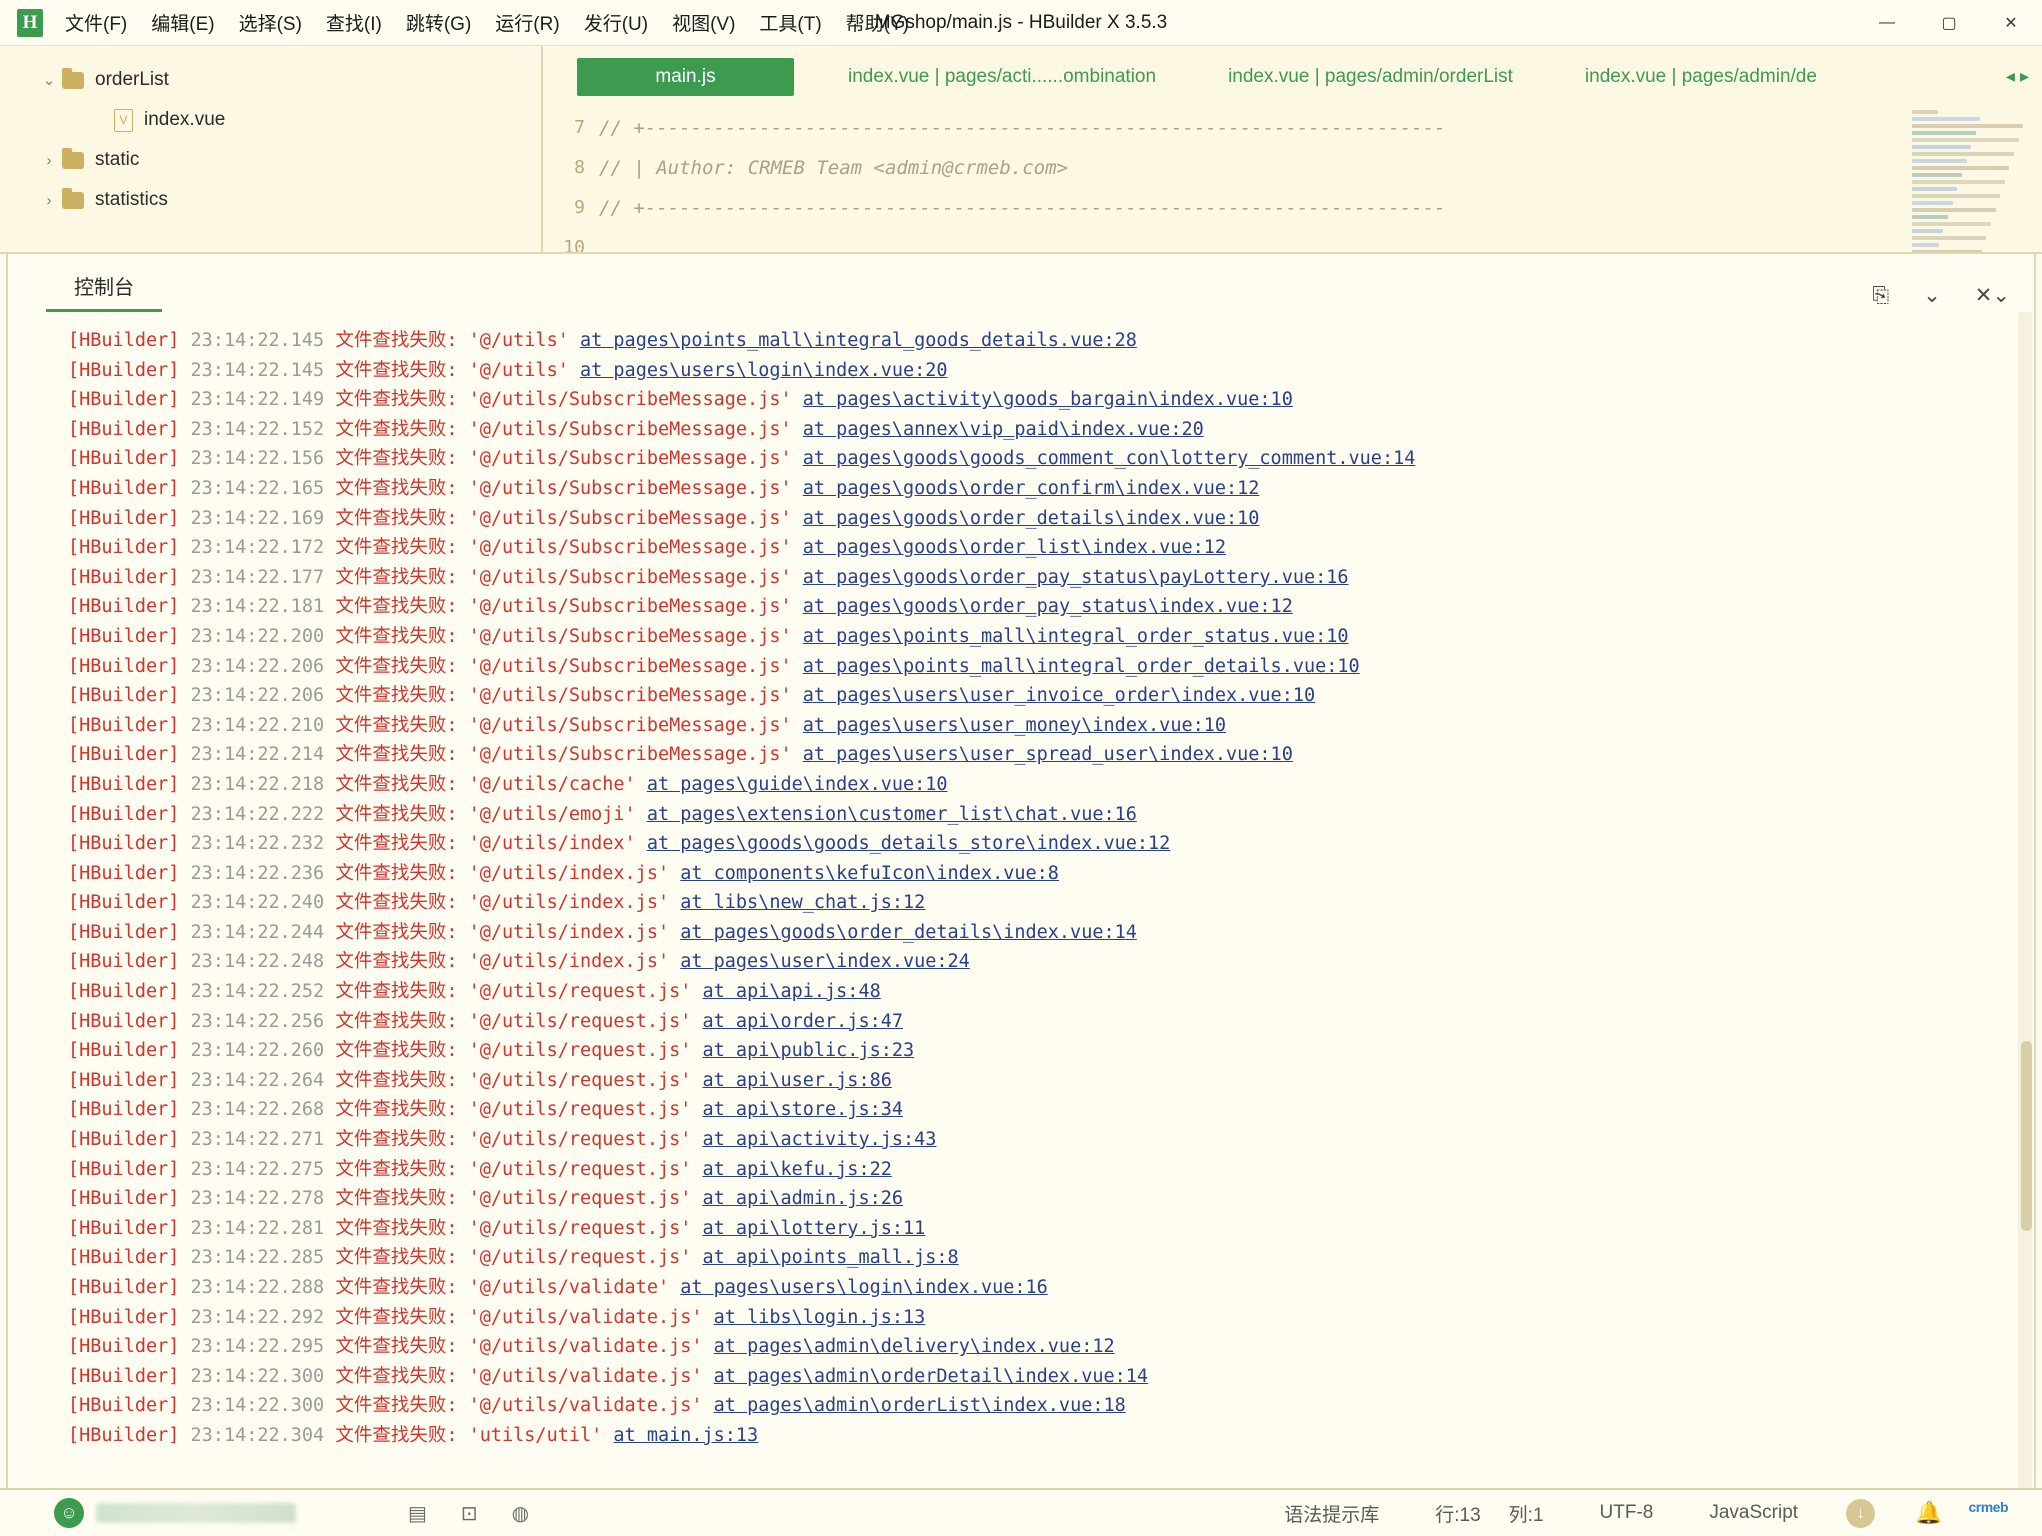  I want to click on chevron-down-icon: ⌄, so click(49, 80).